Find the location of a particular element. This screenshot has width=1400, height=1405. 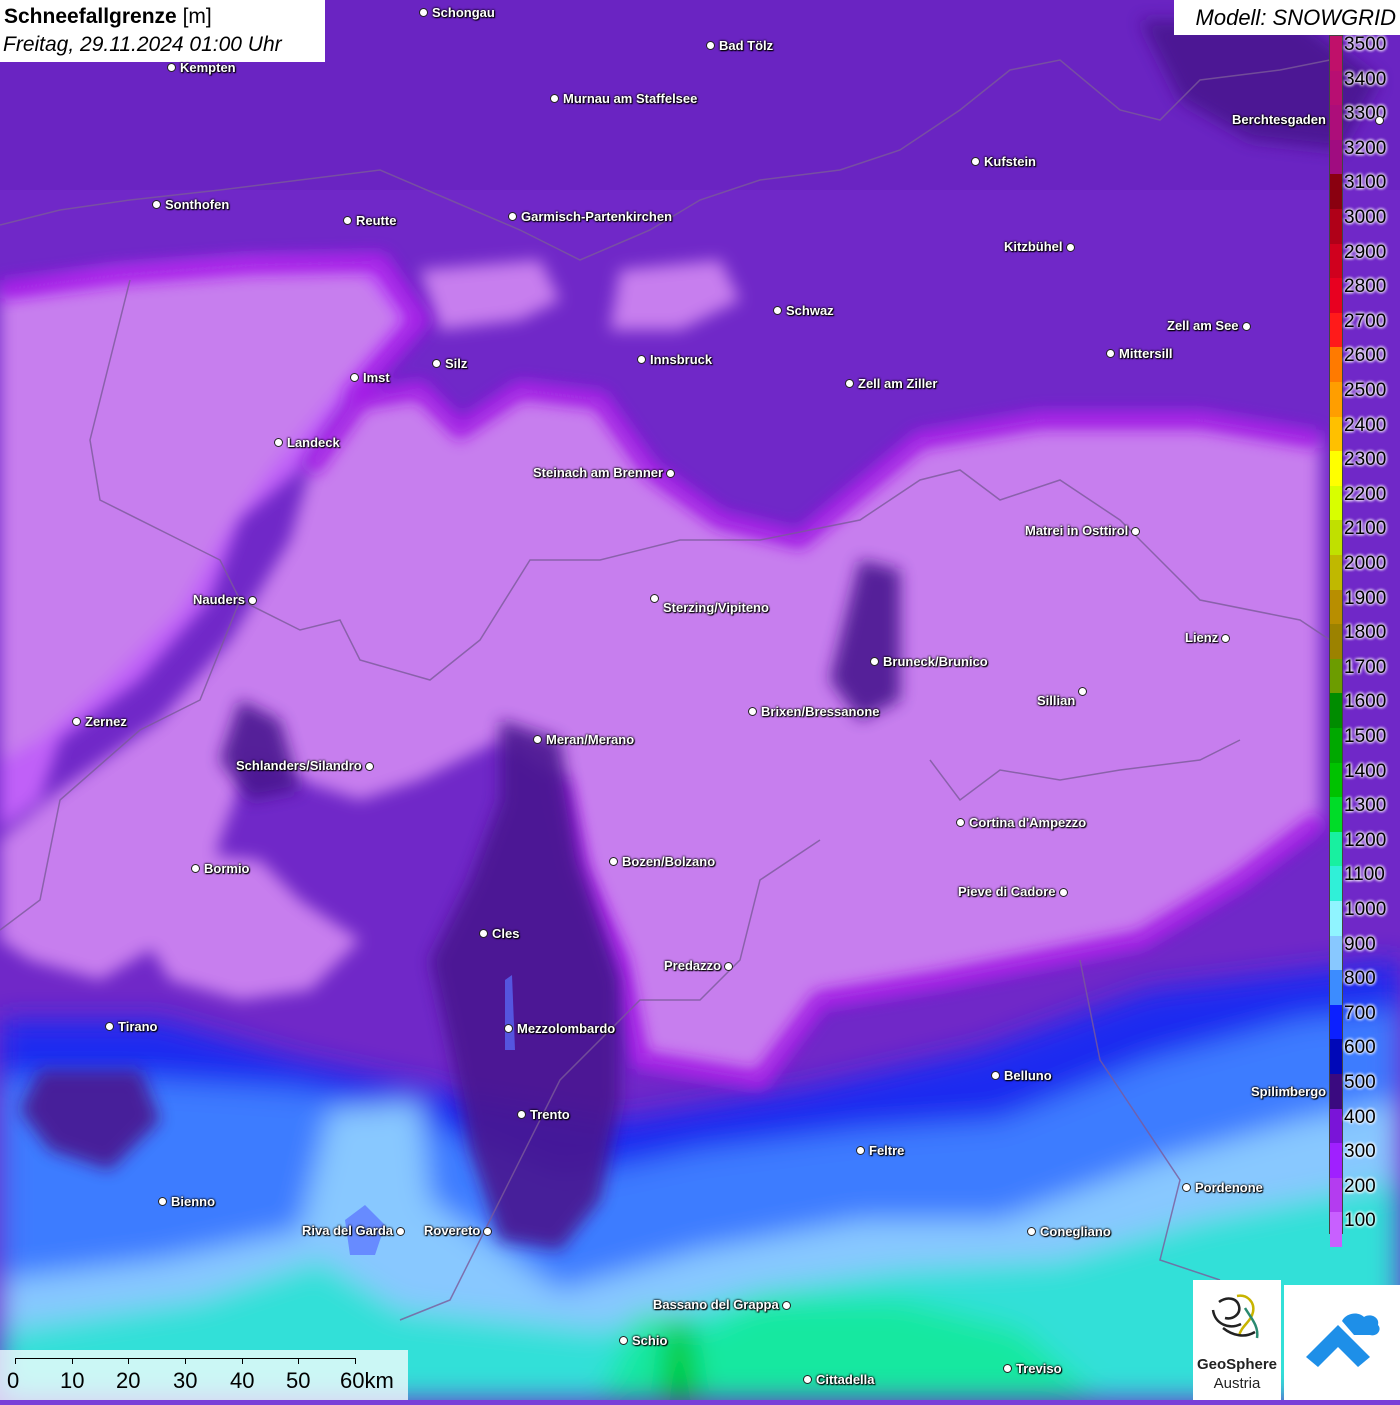

snow-mountain-icon is located at coordinates (1343, 1340).